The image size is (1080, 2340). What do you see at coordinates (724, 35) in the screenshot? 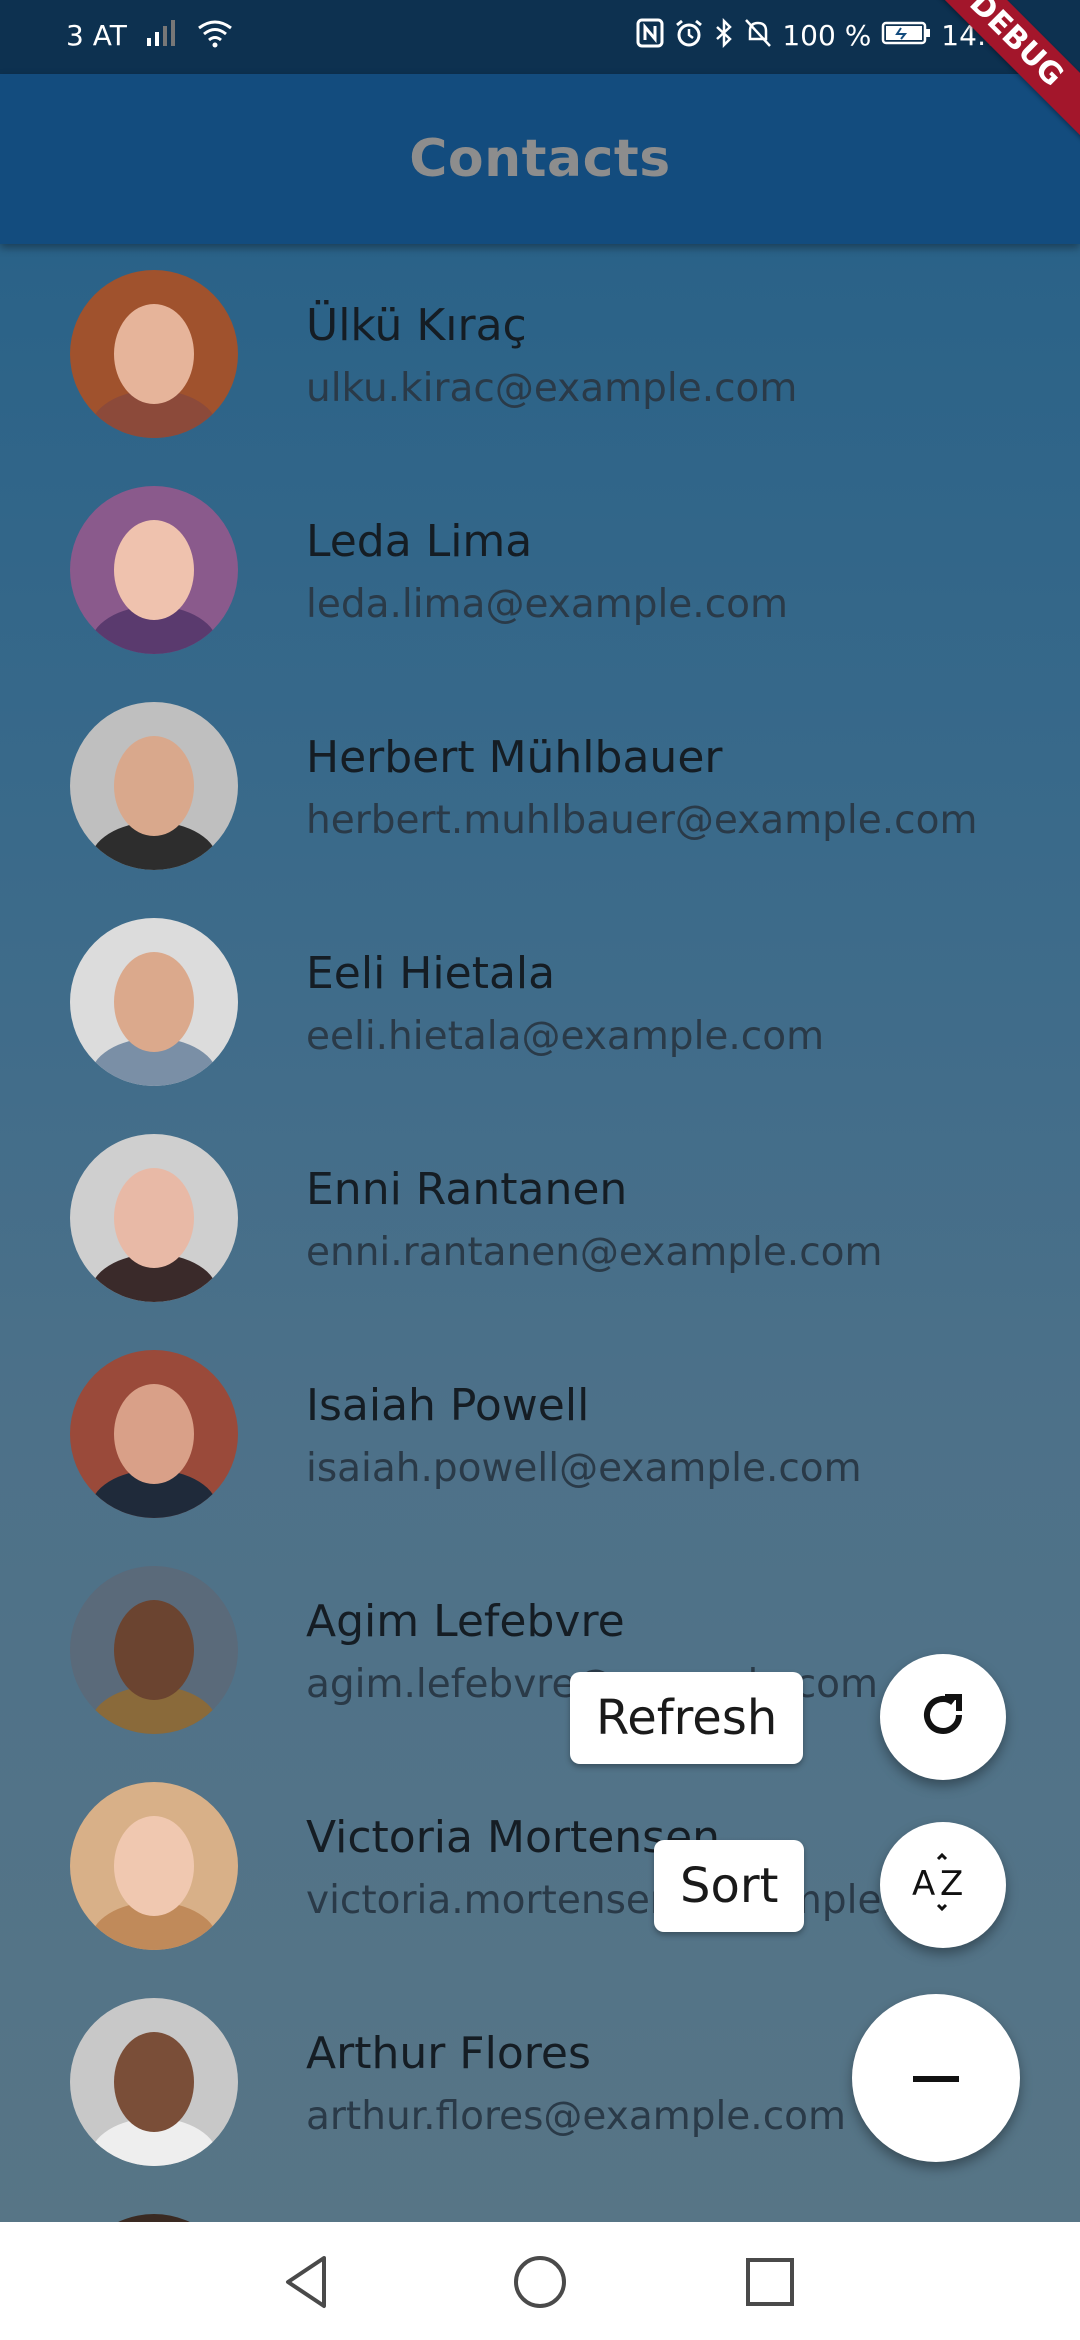
I see `bluetooth-icon` at bounding box center [724, 35].